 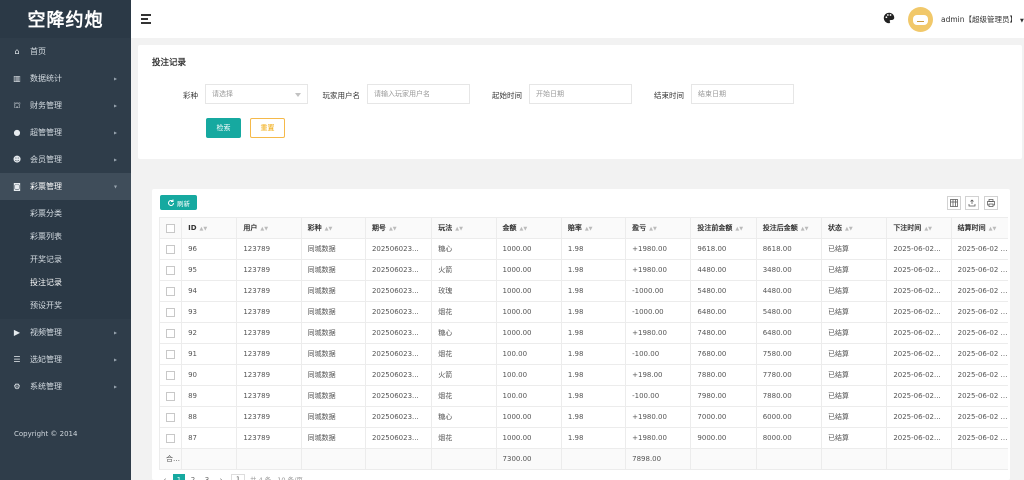 What do you see at coordinates (333, 291) in the screenshot?
I see `cell-lottery: 同城数据` at bounding box center [333, 291].